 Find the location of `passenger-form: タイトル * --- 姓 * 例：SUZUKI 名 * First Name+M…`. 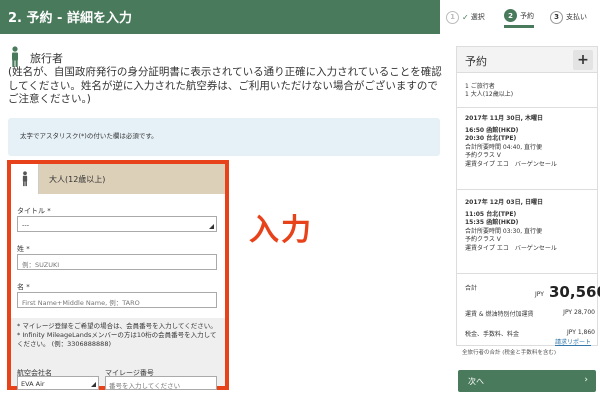

passenger-form: タイトル * --- 姓 * 例：SUZUKI 名 * First Name+M… is located at coordinates (118, 254).